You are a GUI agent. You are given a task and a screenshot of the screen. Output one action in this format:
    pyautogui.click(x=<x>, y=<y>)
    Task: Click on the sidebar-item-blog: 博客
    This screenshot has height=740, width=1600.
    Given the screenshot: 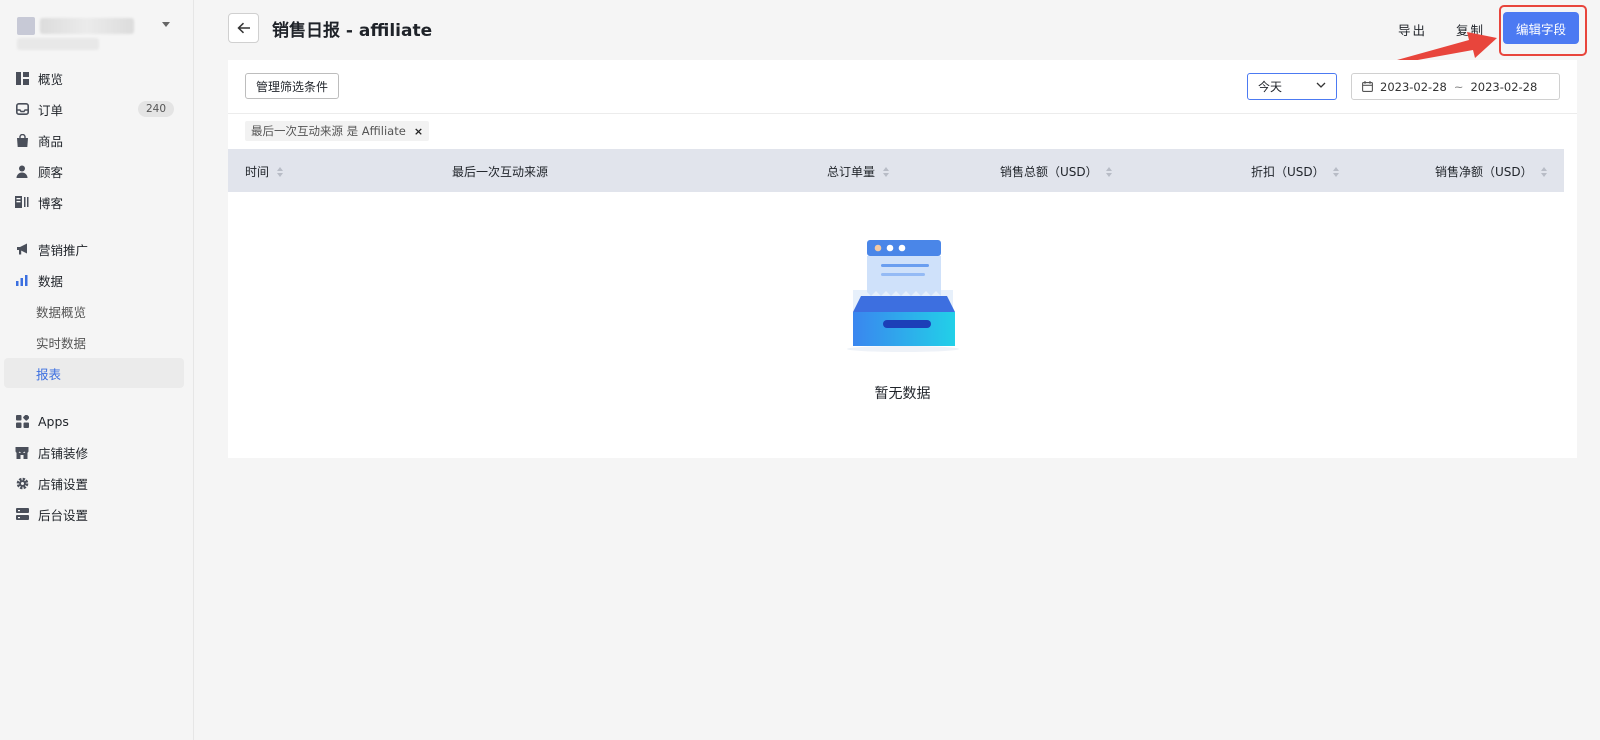 What is the action you would take?
    pyautogui.click(x=94, y=202)
    